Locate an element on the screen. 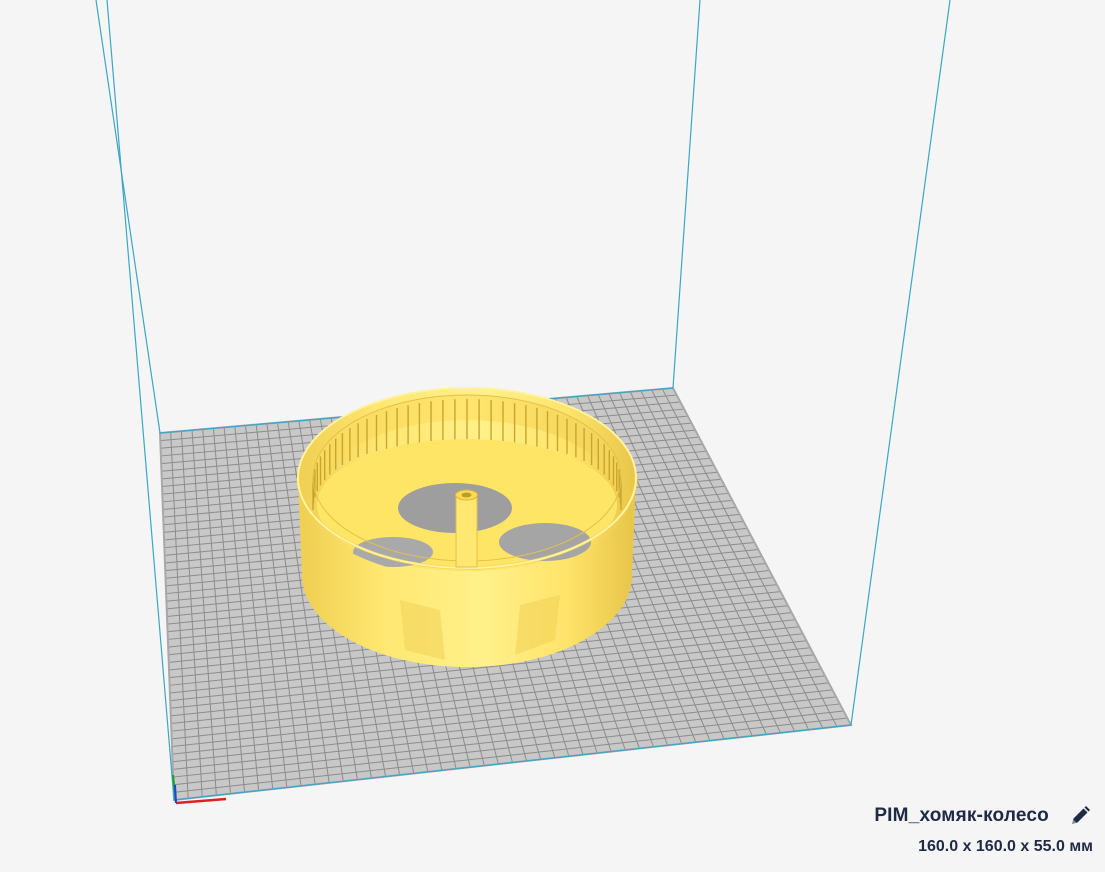 This screenshot has height=872, width=1105. pencil-icon is located at coordinates (1081, 815).